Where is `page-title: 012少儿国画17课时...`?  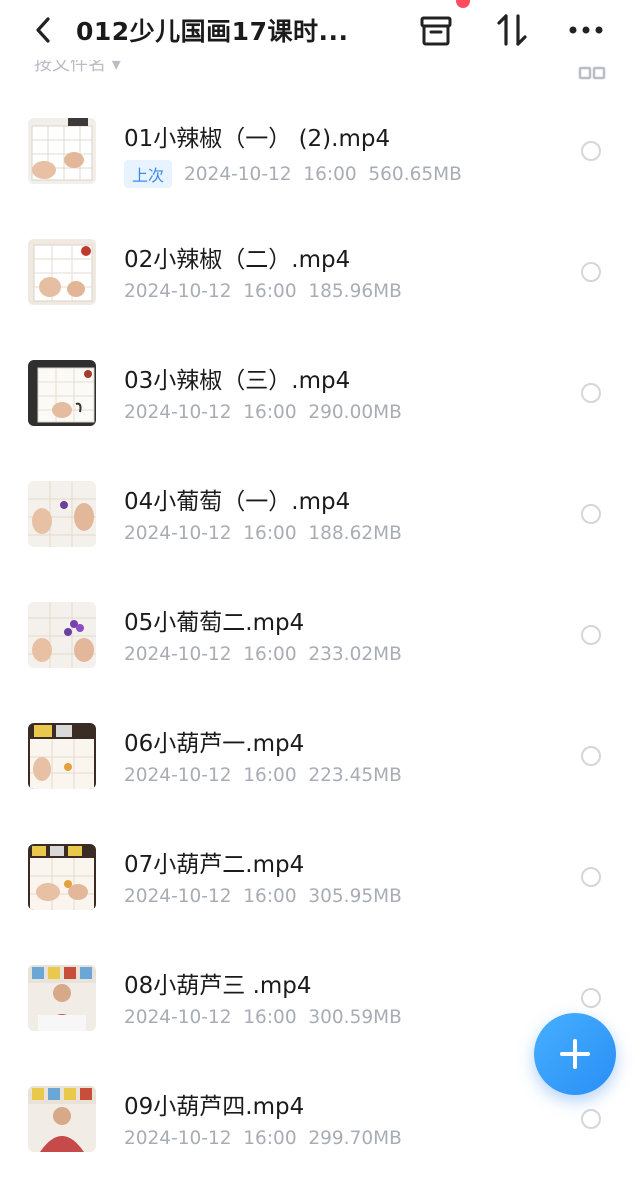
page-title: 012少儿国画17课时... is located at coordinates (212, 31).